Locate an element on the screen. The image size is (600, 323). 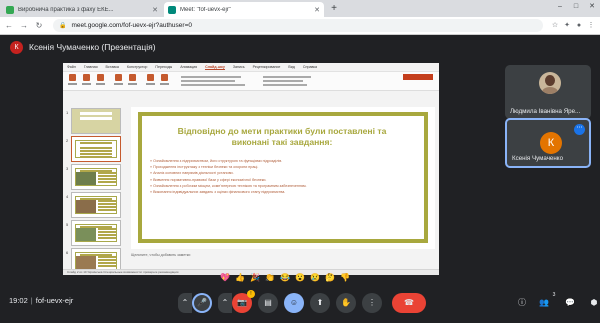
captions-button: ▤ is located at coordinates (268, 303).